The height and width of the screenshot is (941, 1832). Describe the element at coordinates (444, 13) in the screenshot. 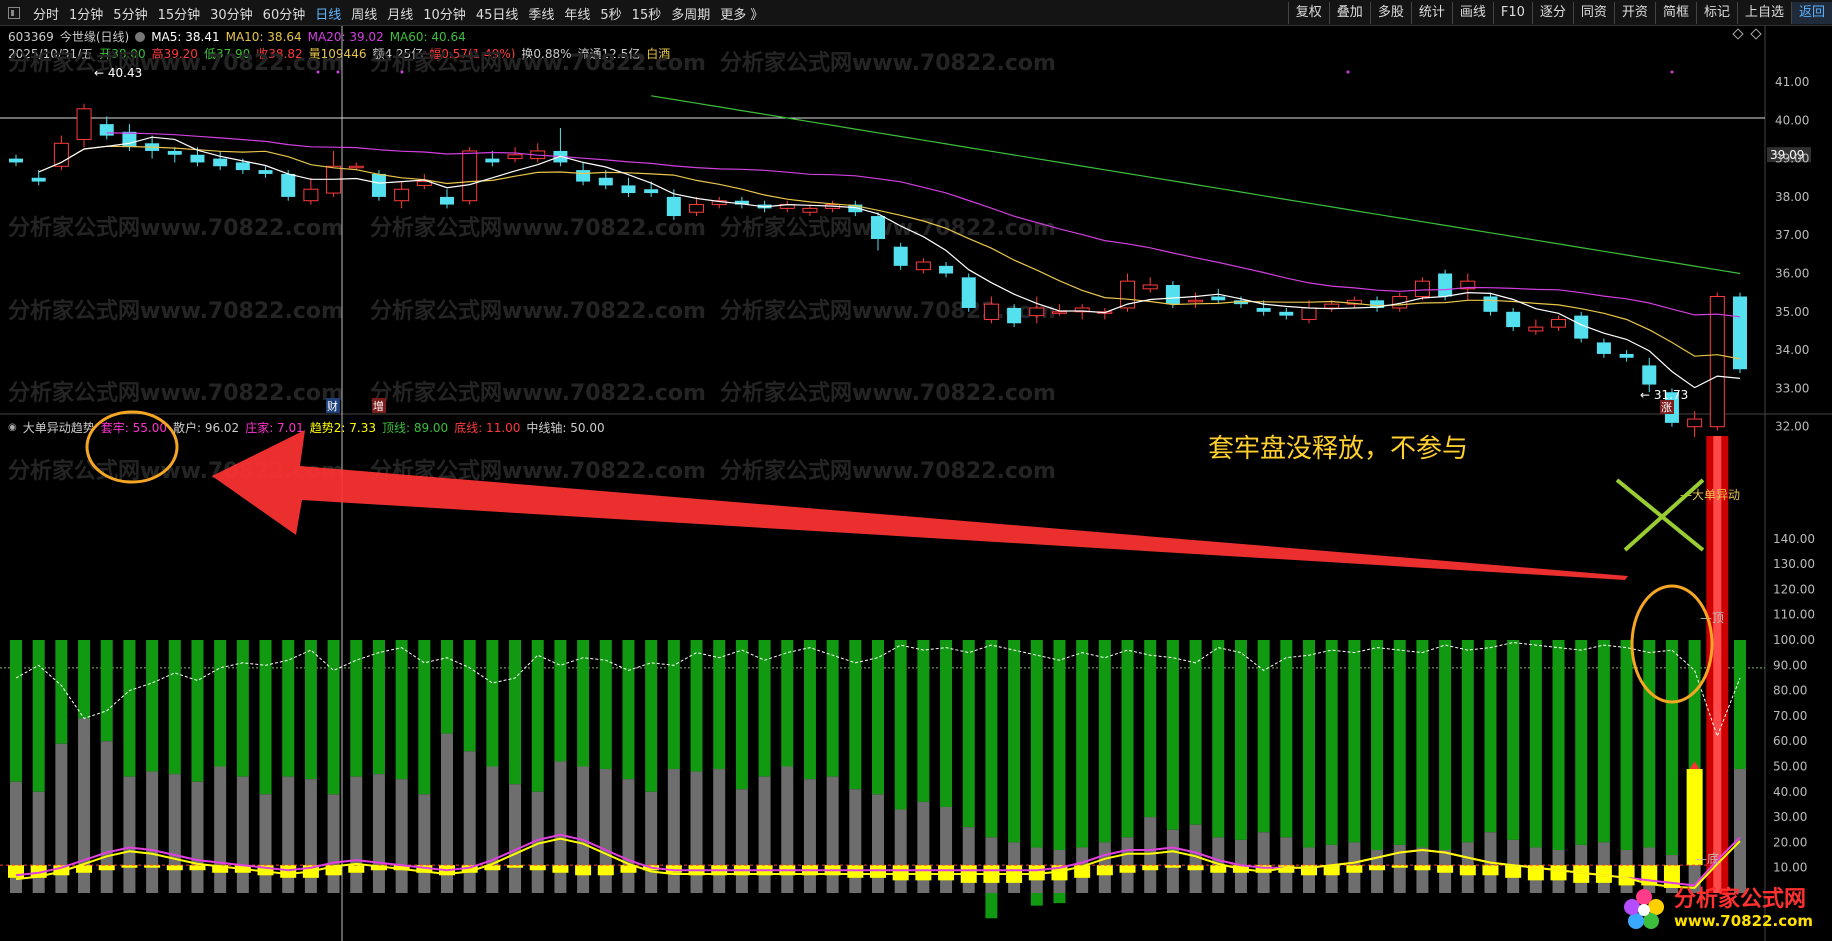

I see `period-tab: 10分钟` at that location.